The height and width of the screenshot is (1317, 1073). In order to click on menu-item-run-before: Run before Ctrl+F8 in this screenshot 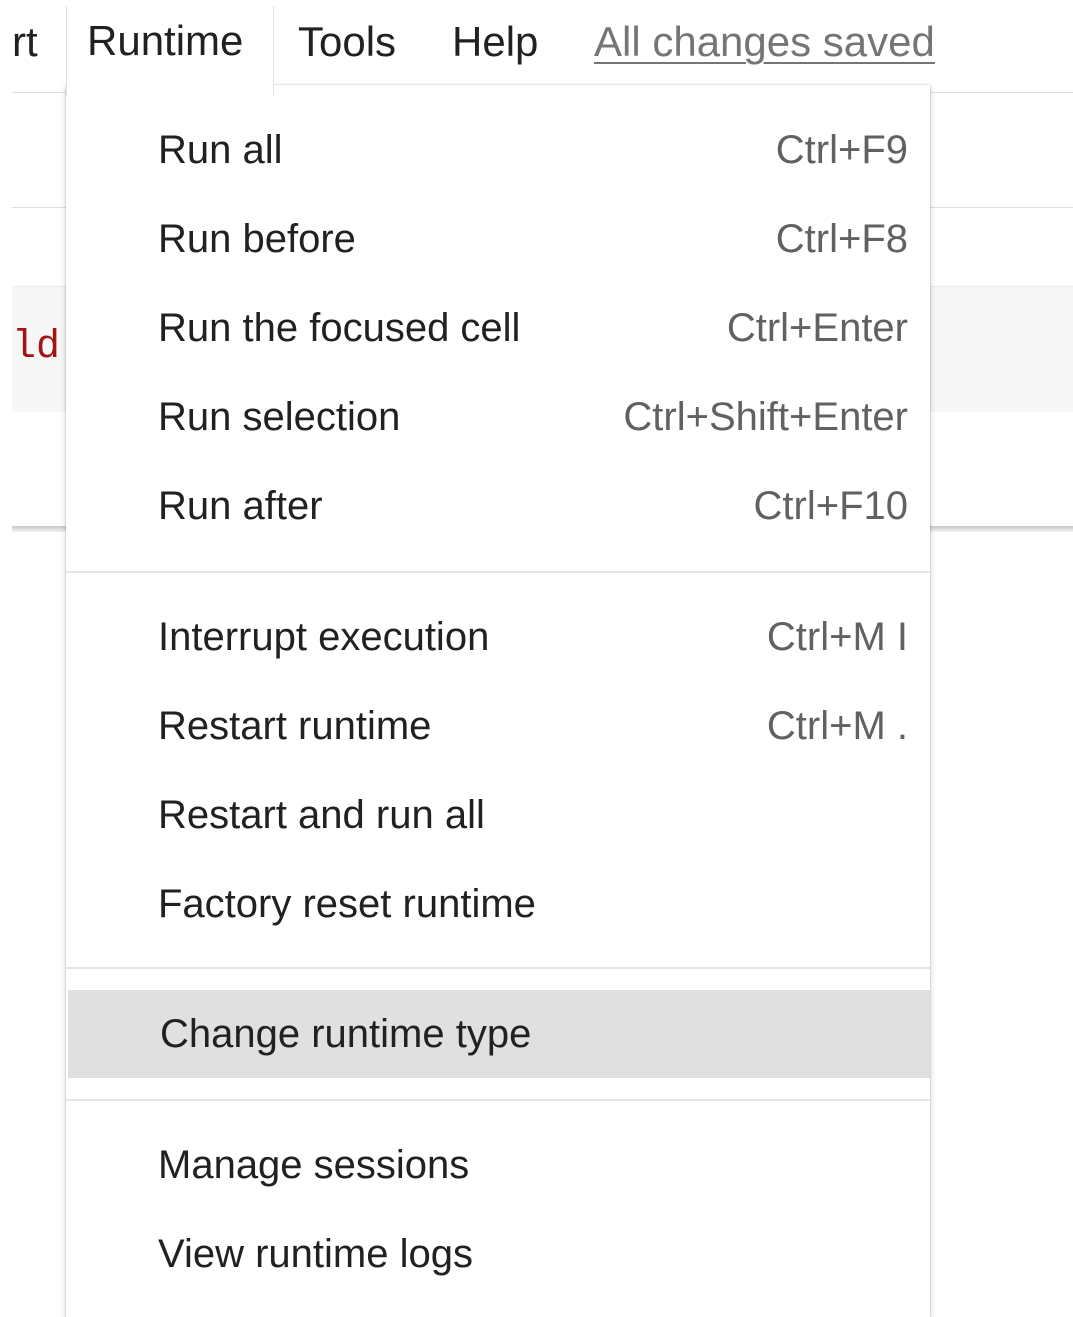, I will do `click(498, 239)`.